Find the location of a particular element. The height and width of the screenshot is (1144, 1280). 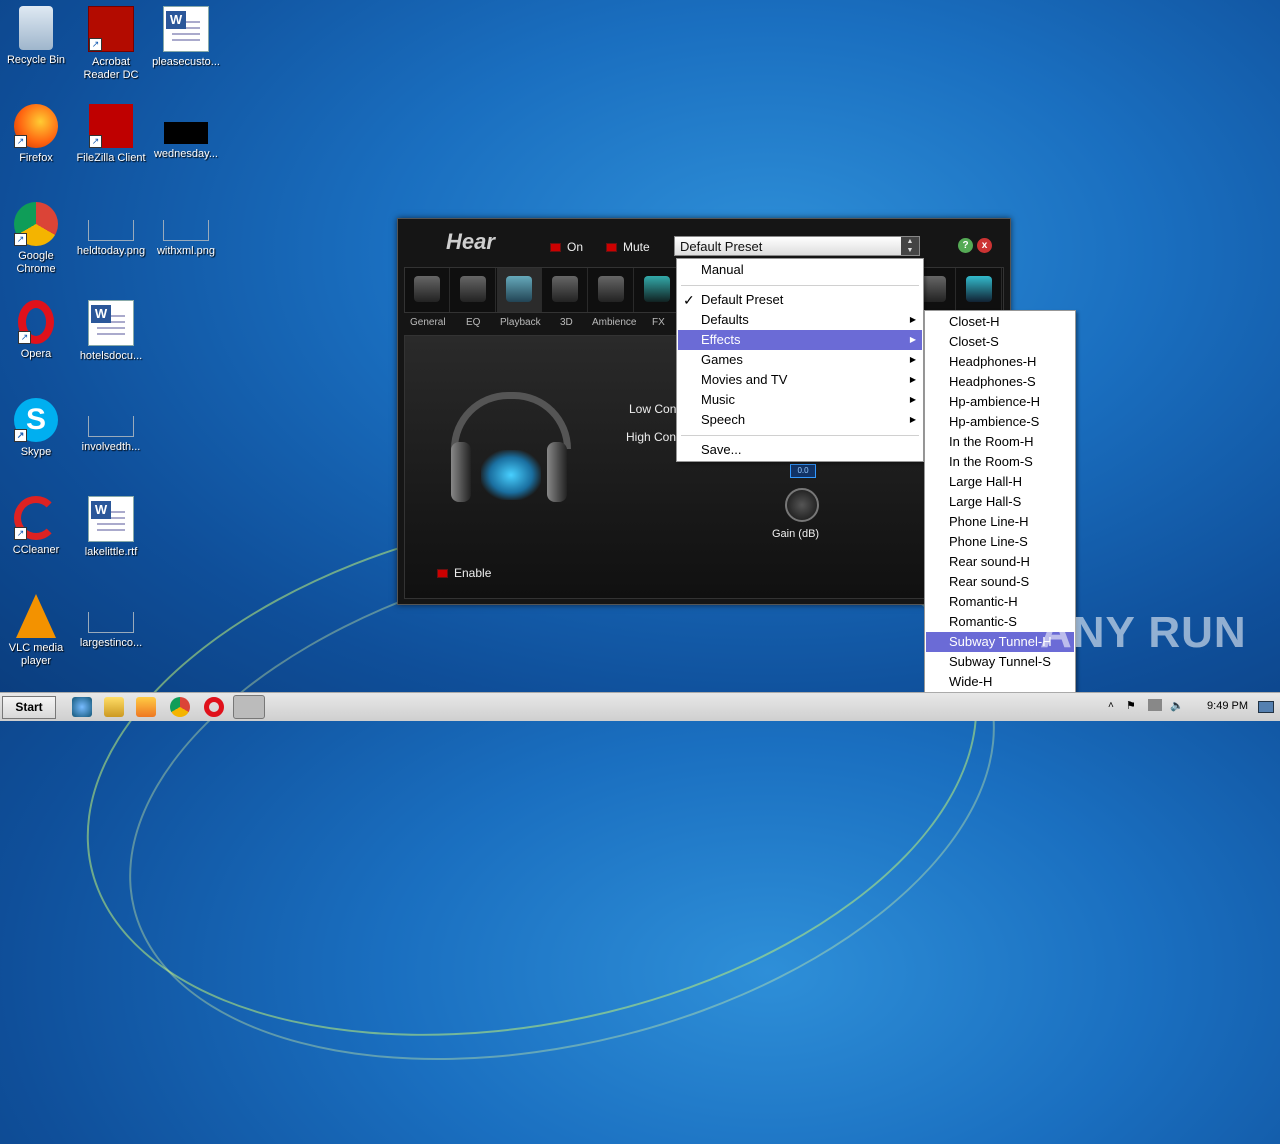

effects-menu-item: Wide-H is located at coordinates (1000, 682).